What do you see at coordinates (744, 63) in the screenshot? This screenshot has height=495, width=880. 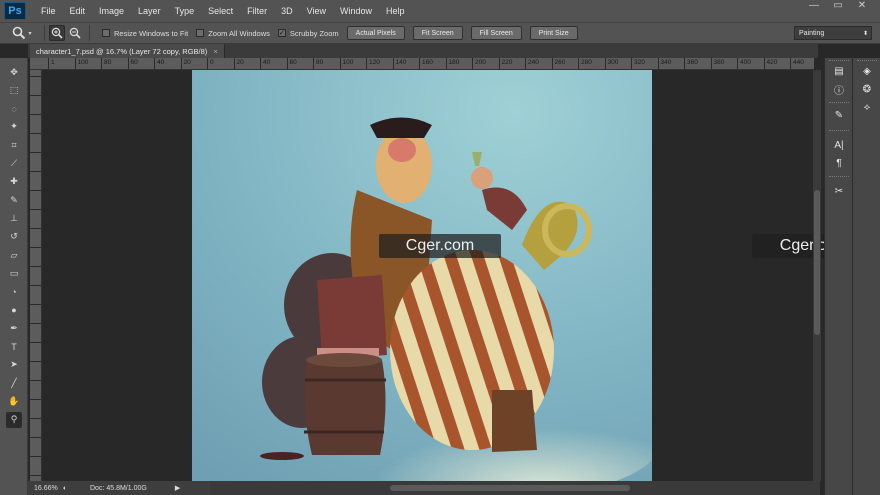 I see `ruler-tick-label: 400` at bounding box center [744, 63].